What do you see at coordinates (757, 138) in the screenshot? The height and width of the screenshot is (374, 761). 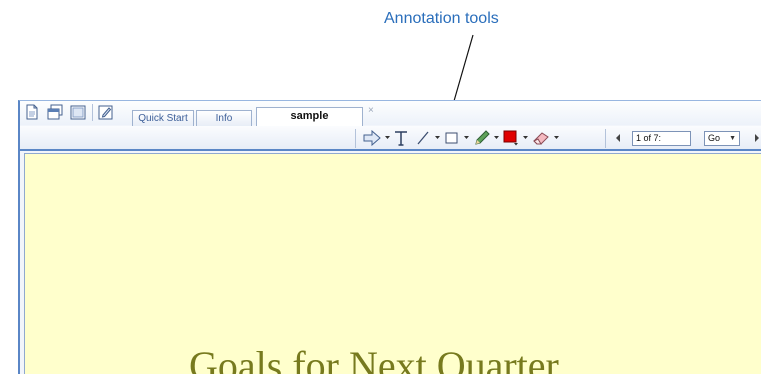 I see `next-page-icon` at bounding box center [757, 138].